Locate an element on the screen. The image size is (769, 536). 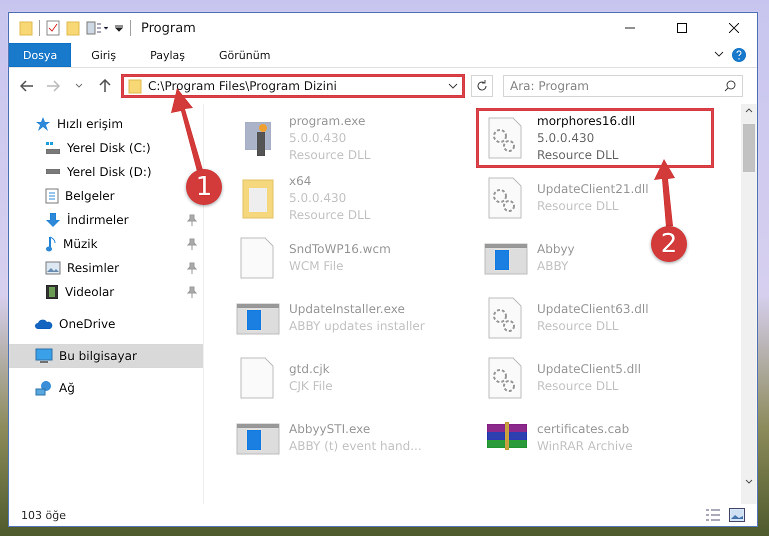
nav-item: Resimler is located at coordinates (106, 268).